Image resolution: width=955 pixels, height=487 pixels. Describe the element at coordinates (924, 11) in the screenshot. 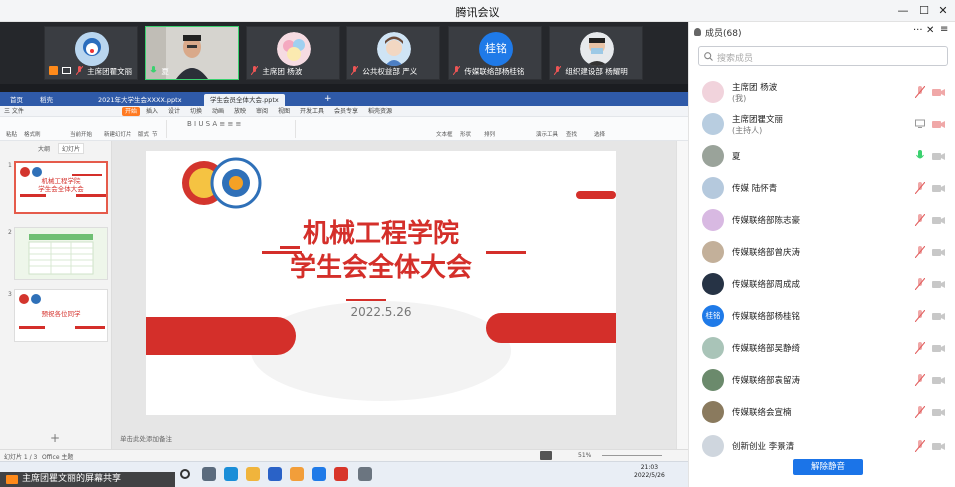

I see `maximize-button: ☐` at that location.